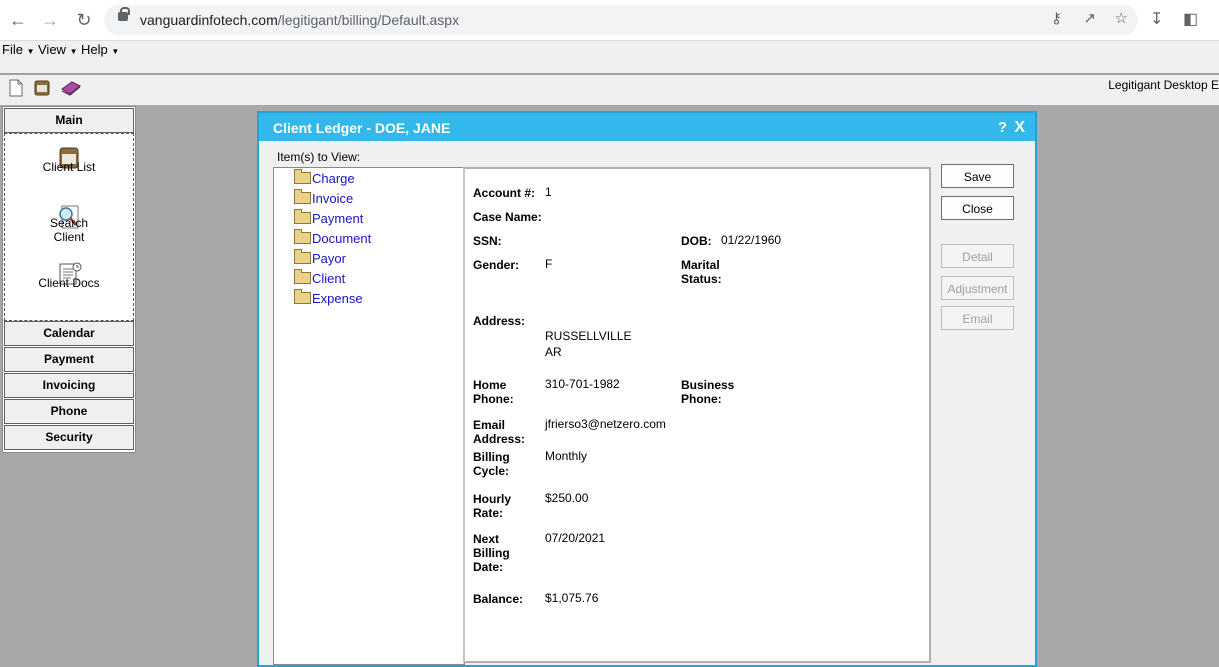 The width and height of the screenshot is (1219, 667). Describe the element at coordinates (69, 359) in the screenshot. I see `sidebar-item-payment: Payment` at that location.